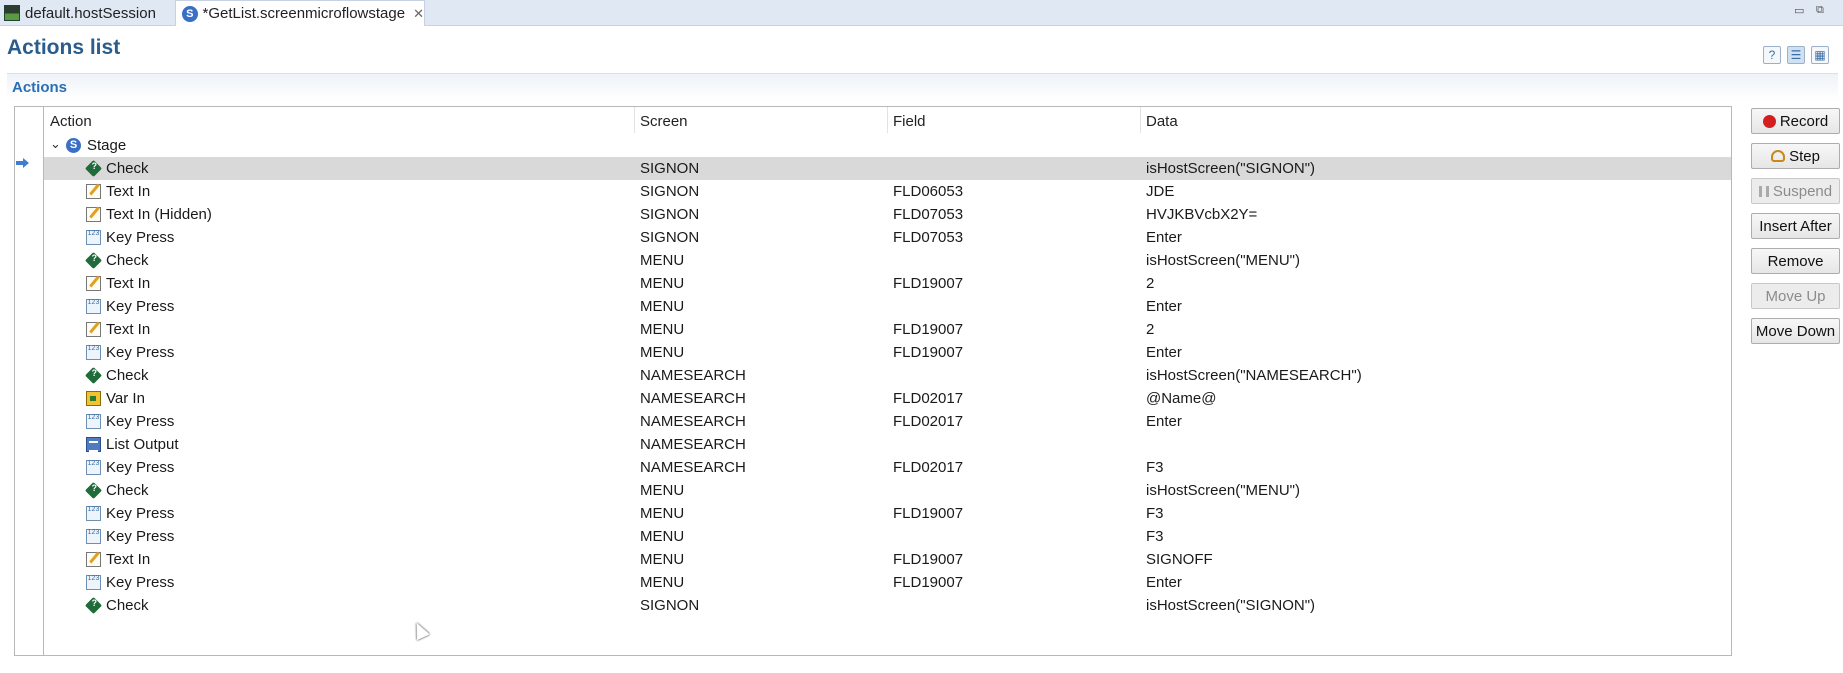  Describe the element at coordinates (1795, 331) in the screenshot. I see `move-down-button: Move Down` at that location.